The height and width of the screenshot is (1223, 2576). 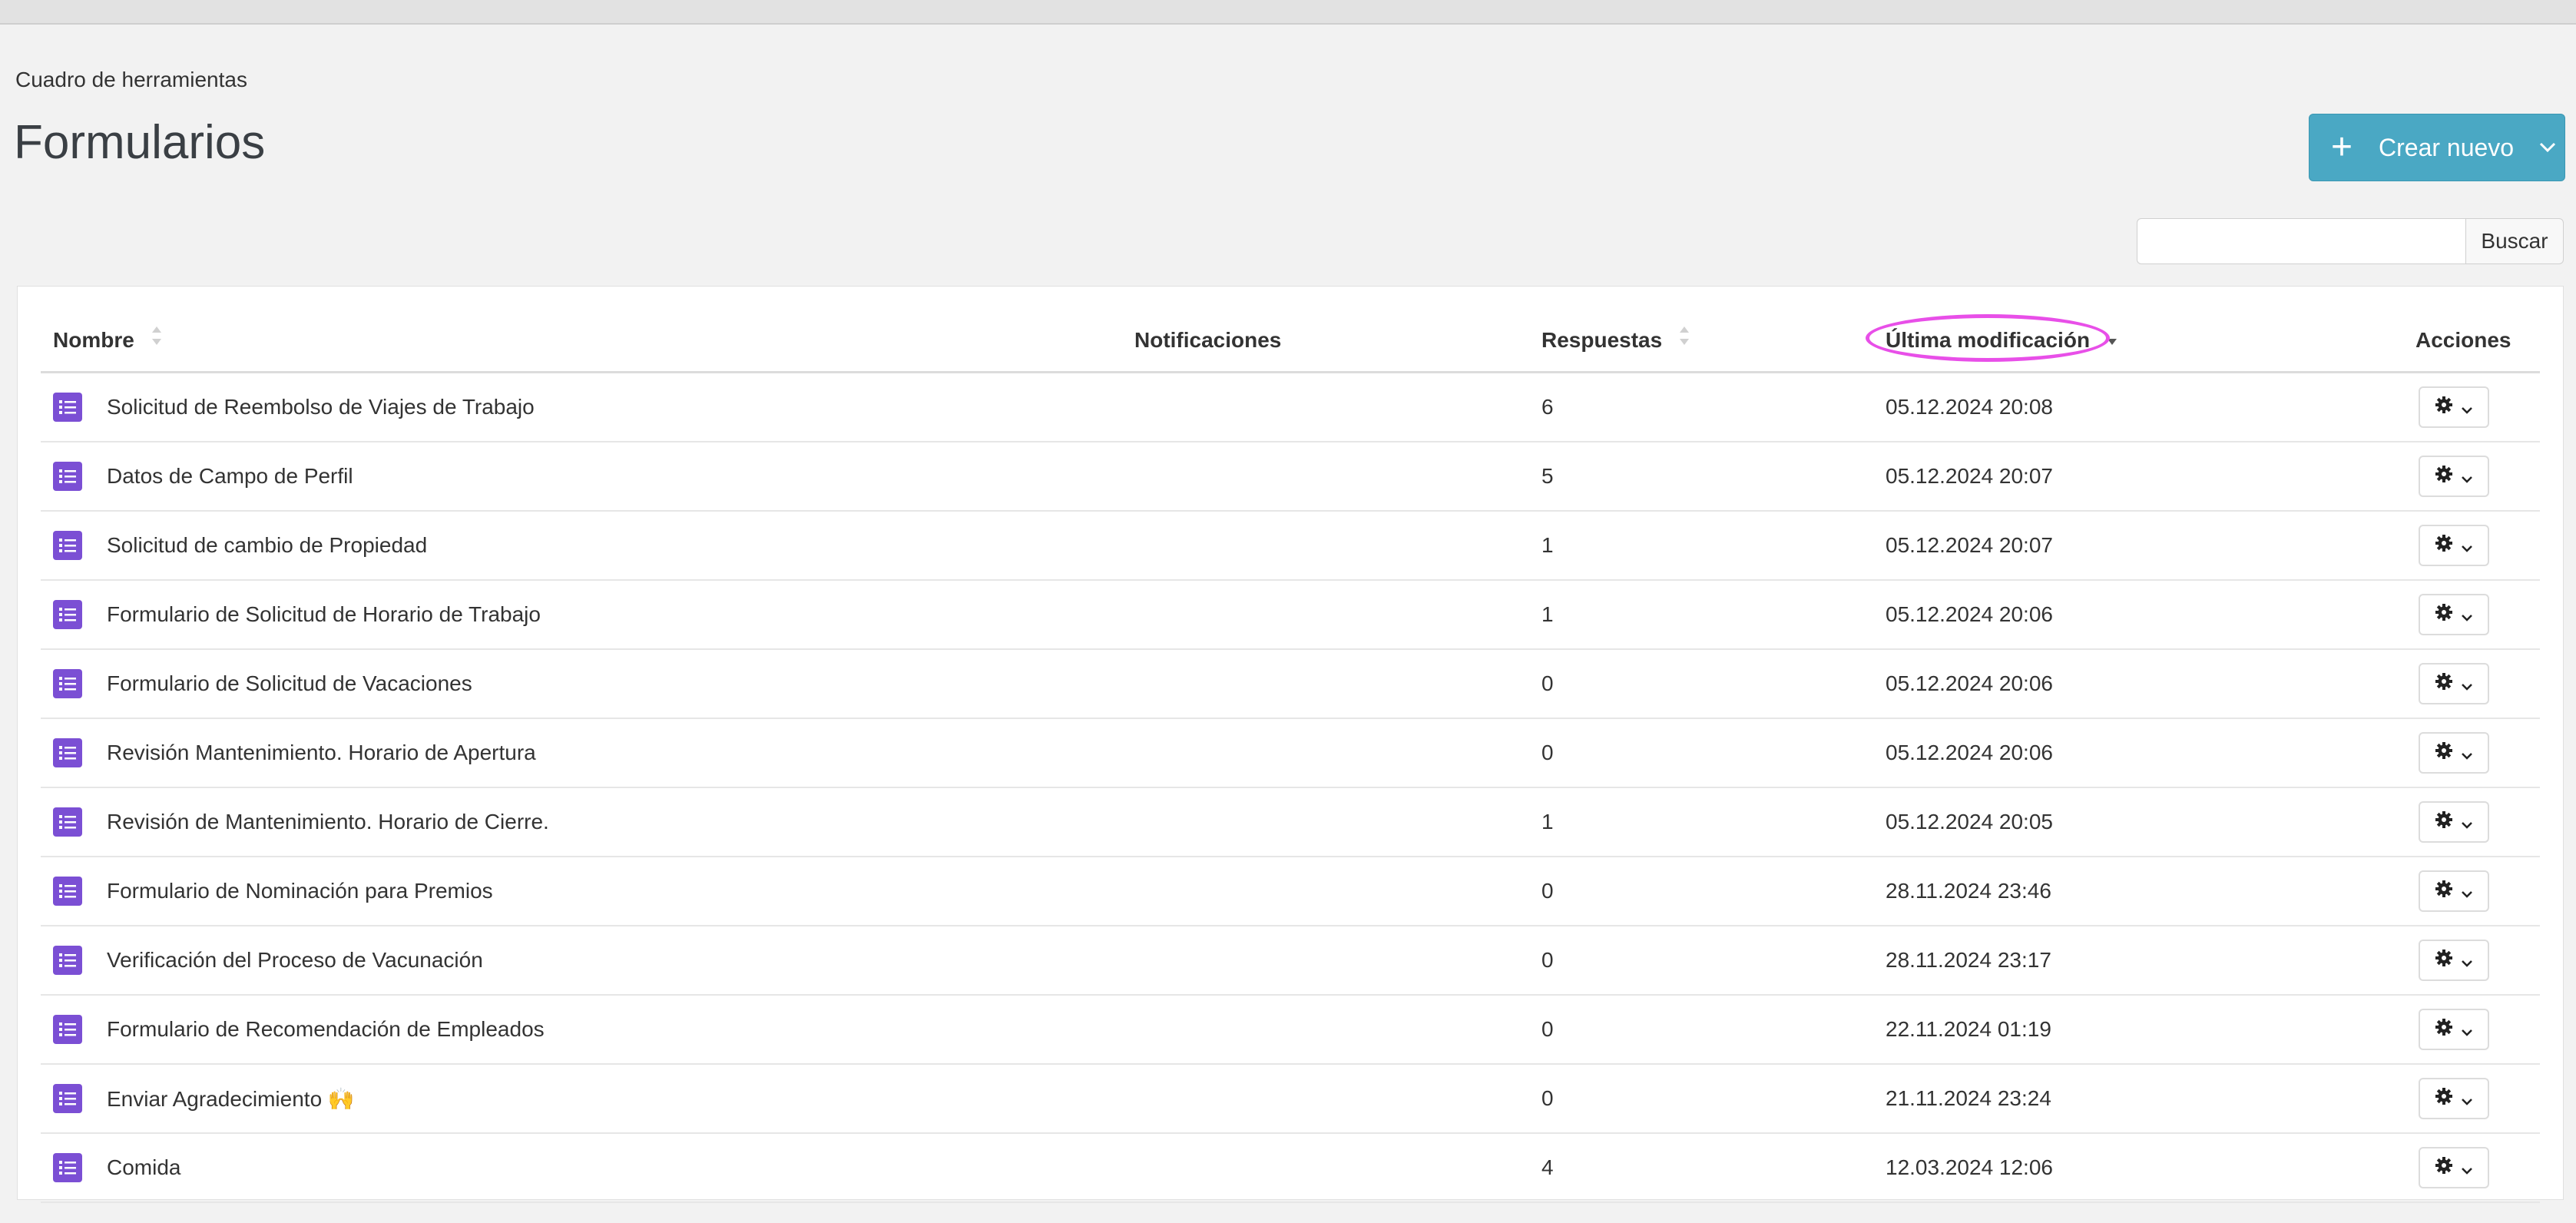 What do you see at coordinates (1547, 476) in the screenshot?
I see `responses-cell: 5` at bounding box center [1547, 476].